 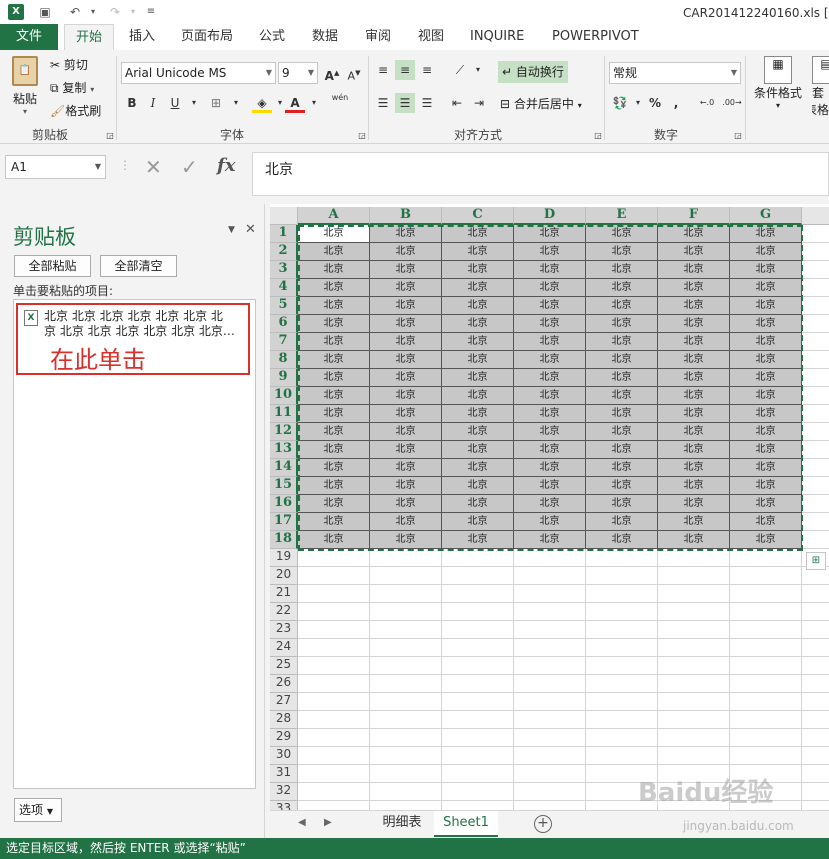 I want to click on column-header-c: C, so click(x=478, y=216).